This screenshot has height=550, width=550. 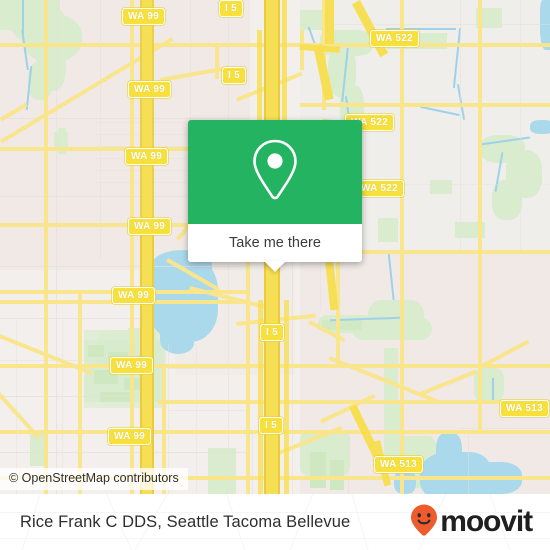 I want to click on motorway-wa522, so click(x=329, y=22).